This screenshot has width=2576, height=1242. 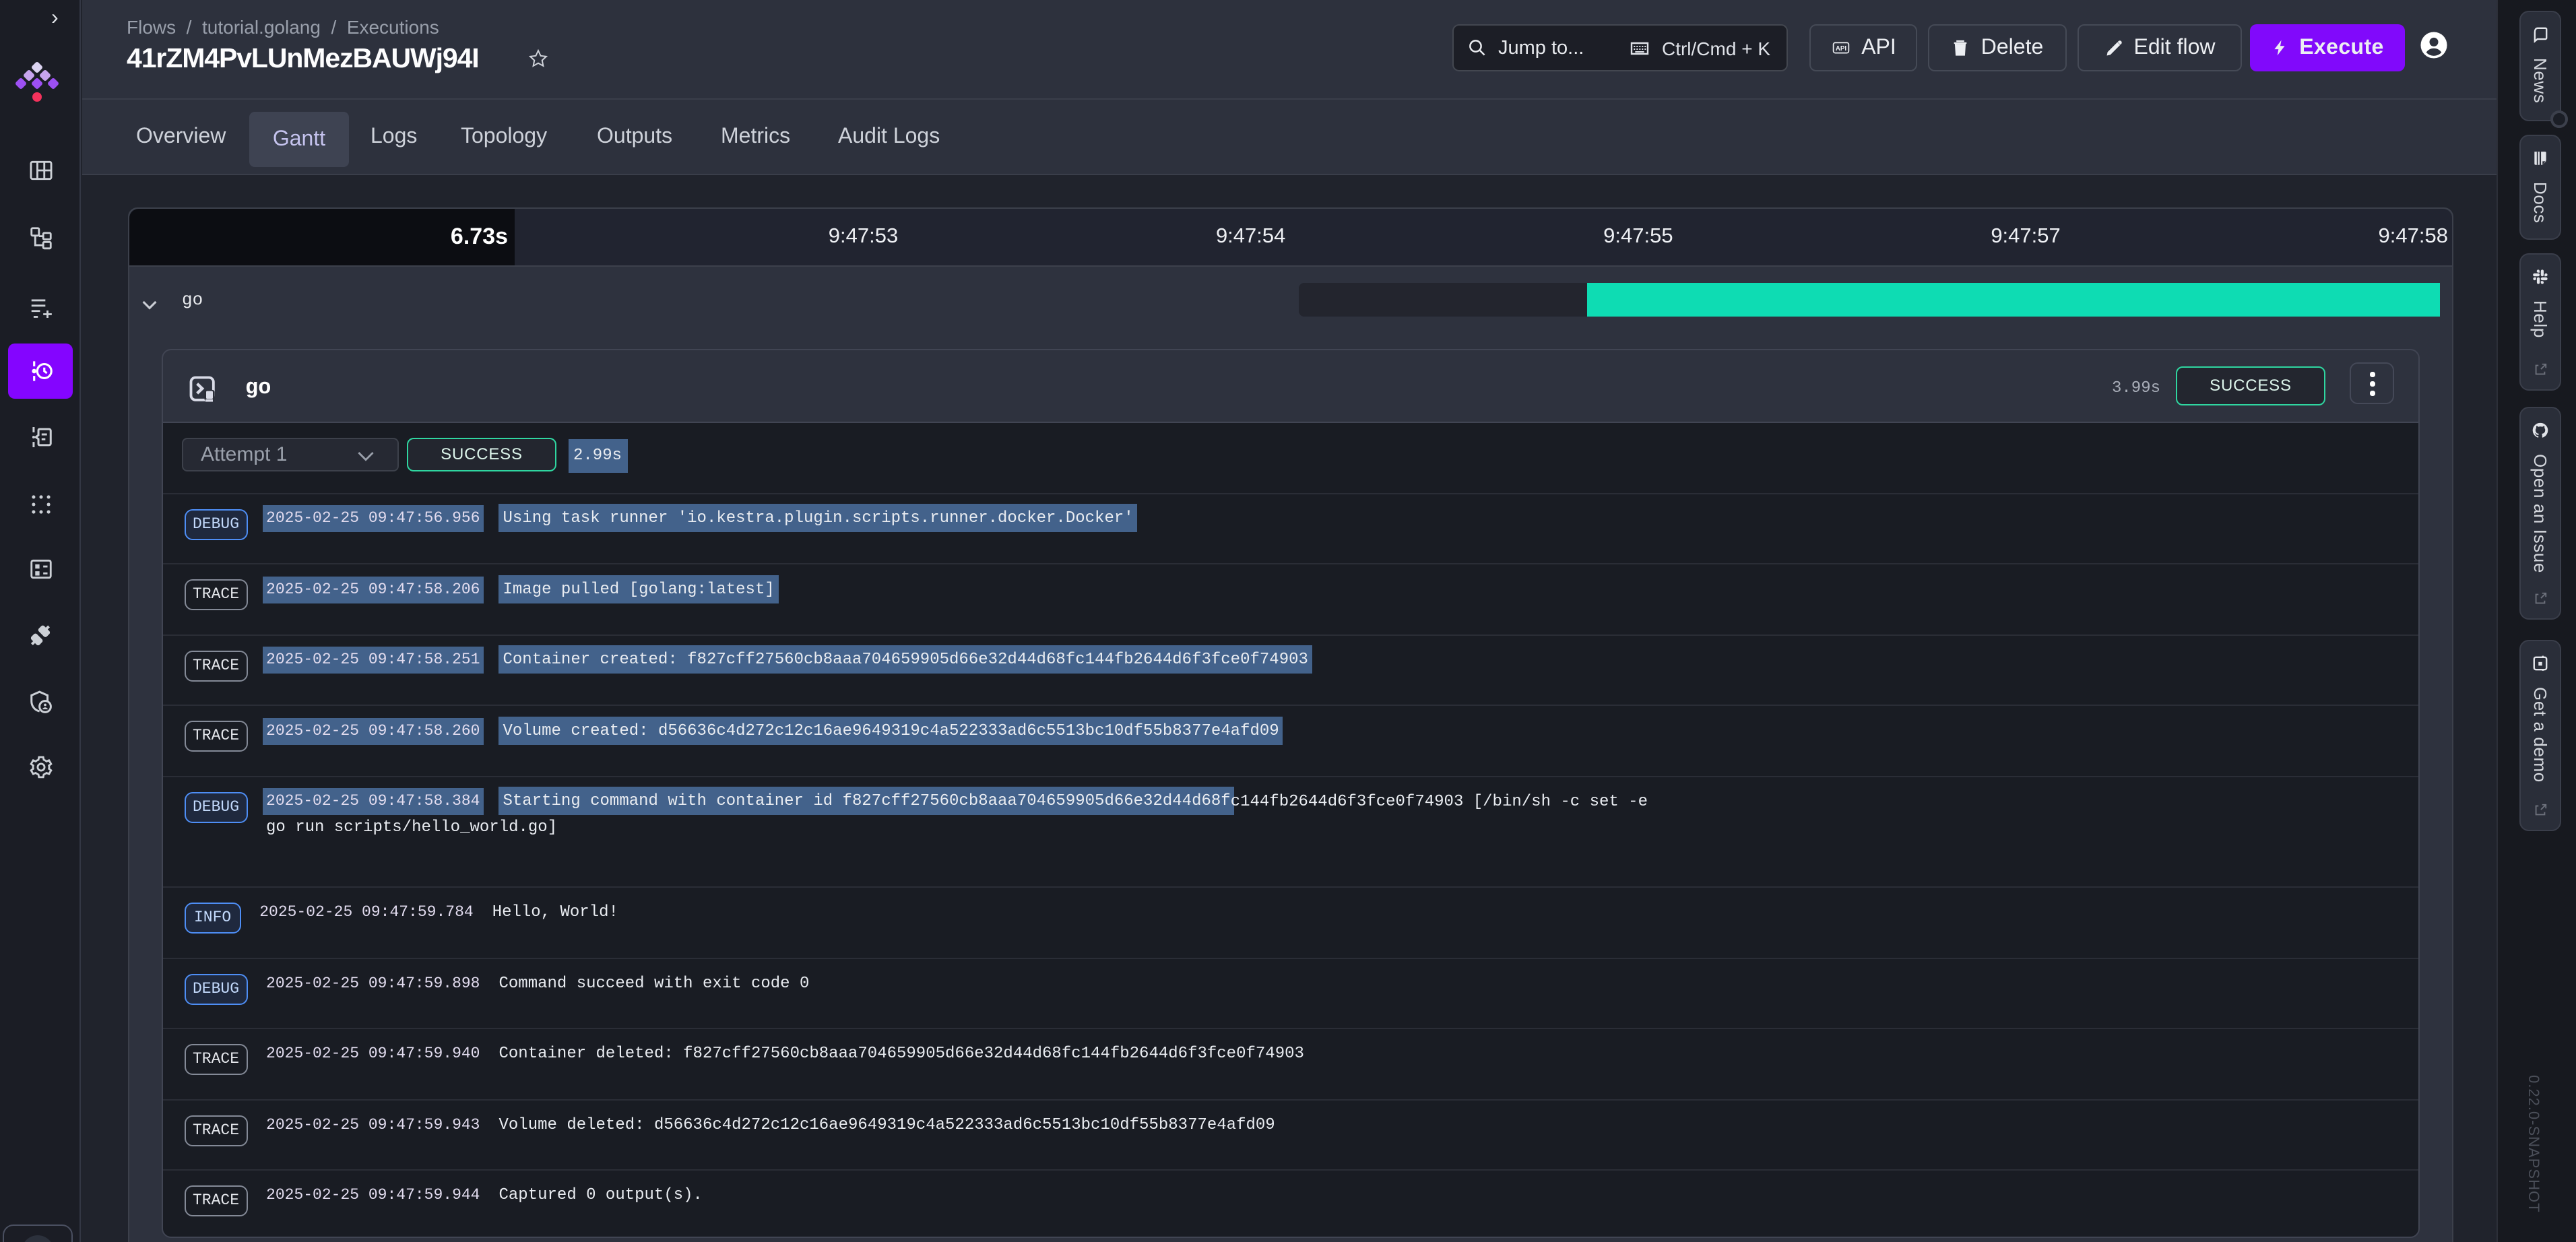 What do you see at coordinates (1841, 49) in the screenshot?
I see `svg-text: API` at bounding box center [1841, 49].